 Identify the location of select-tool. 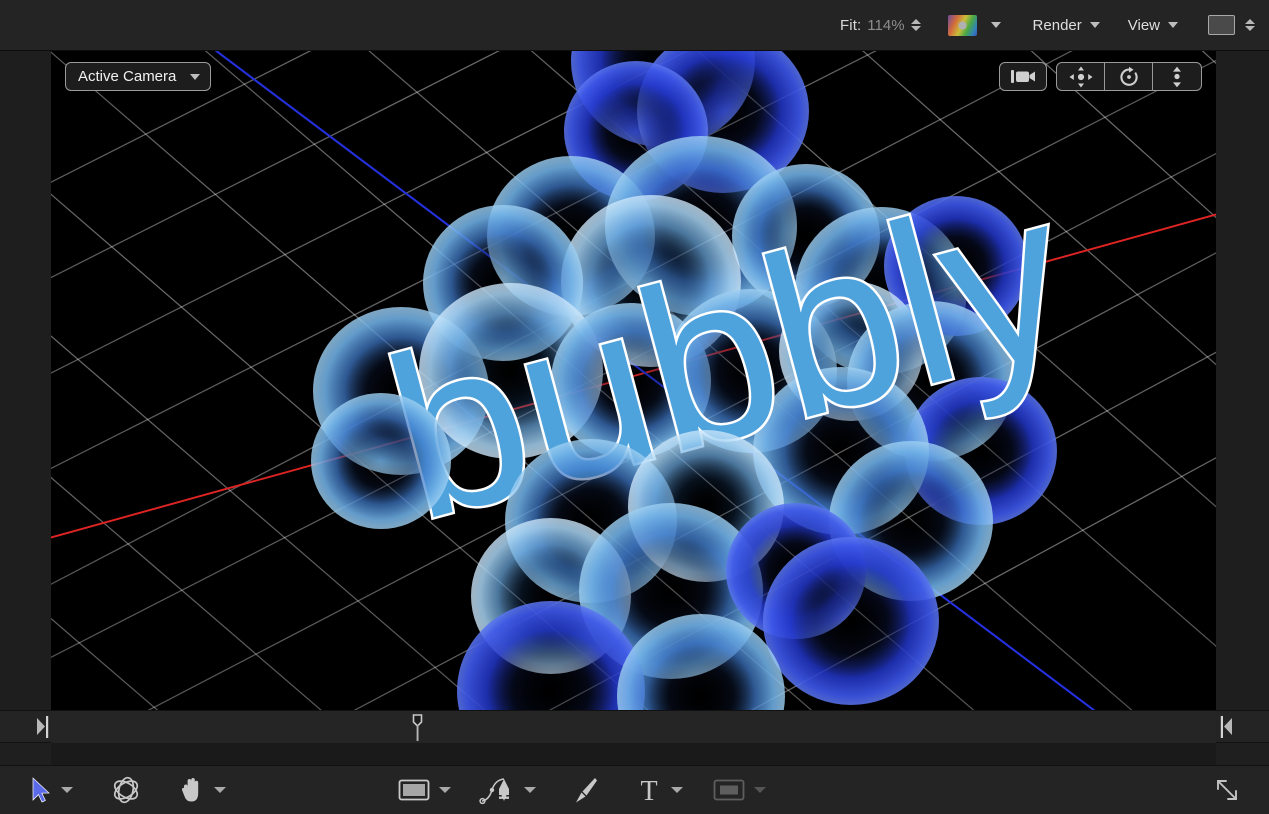
(51, 790).